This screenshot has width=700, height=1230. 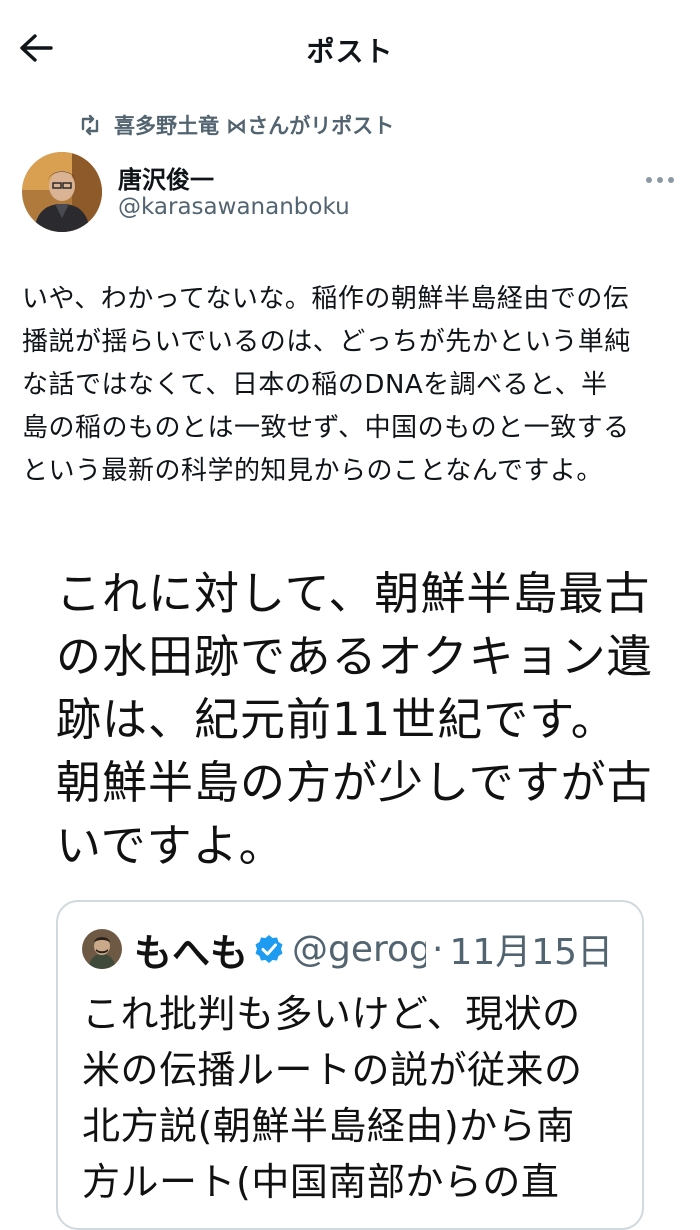 I want to click on author-name: 唐沢俊一, so click(x=166, y=177).